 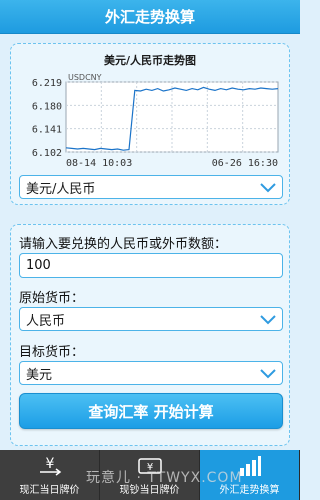 I want to click on yen-exchange-icon: ¥, so click(x=50, y=466).